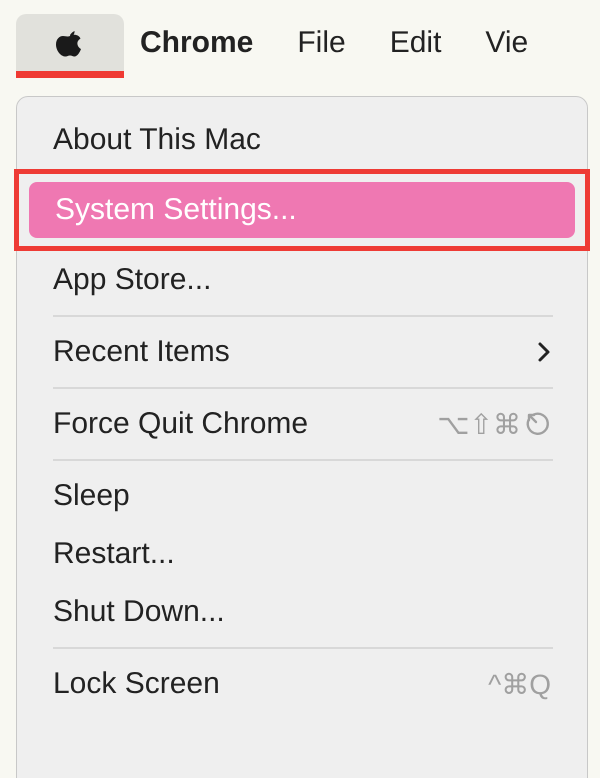 The width and height of the screenshot is (600, 778). Describe the element at coordinates (519, 684) in the screenshot. I see `keyboard-shortcut: ^⌘Q` at that location.